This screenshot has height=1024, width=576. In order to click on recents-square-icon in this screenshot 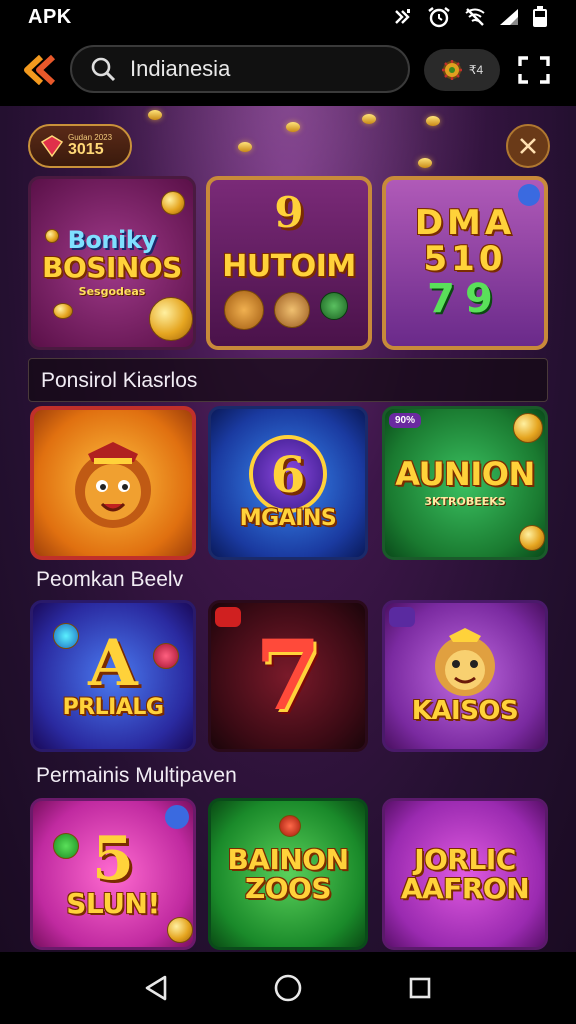, I will do `click(420, 988)`.